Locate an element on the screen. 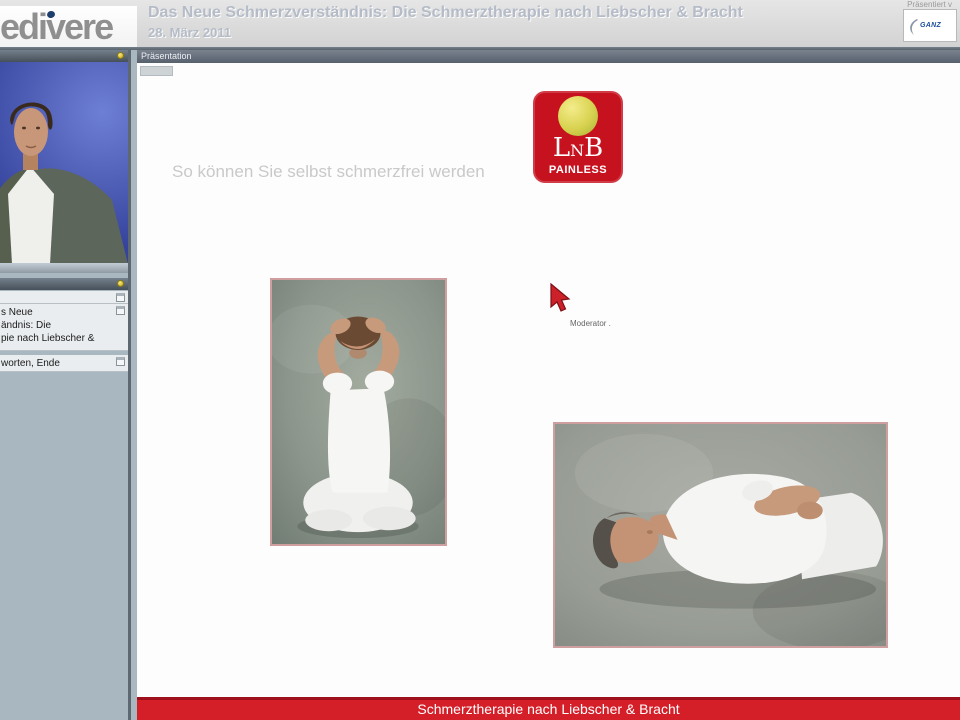 This screenshot has height=720, width=960. presentation-tab-bar: Präsentation is located at coordinates (548, 56).